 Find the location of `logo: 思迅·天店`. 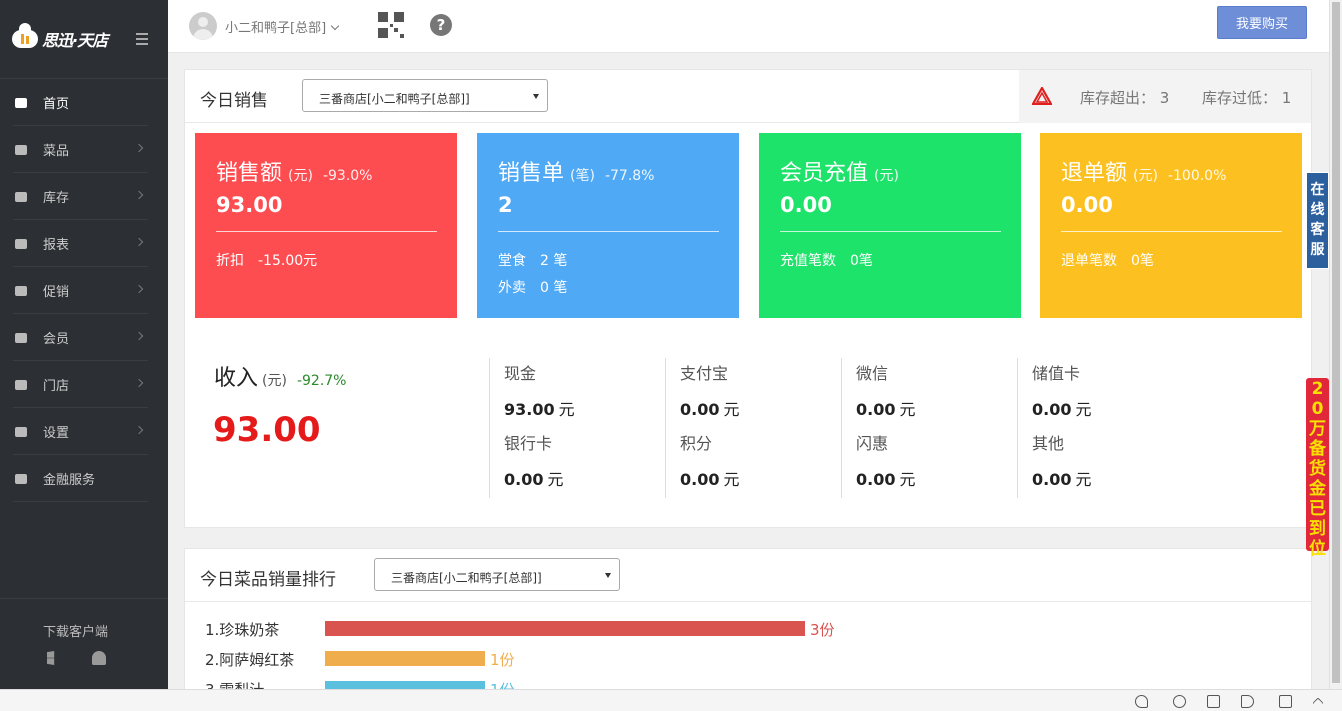

logo: 思迅·天店 is located at coordinates (84, 39).